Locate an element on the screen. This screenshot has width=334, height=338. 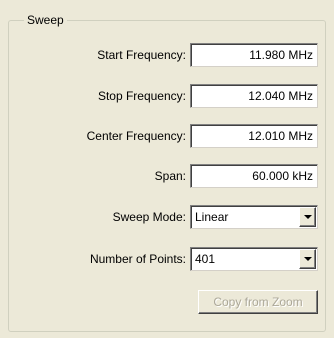
stop-frequency-label: Stop Frequency: is located at coordinates (141, 96).